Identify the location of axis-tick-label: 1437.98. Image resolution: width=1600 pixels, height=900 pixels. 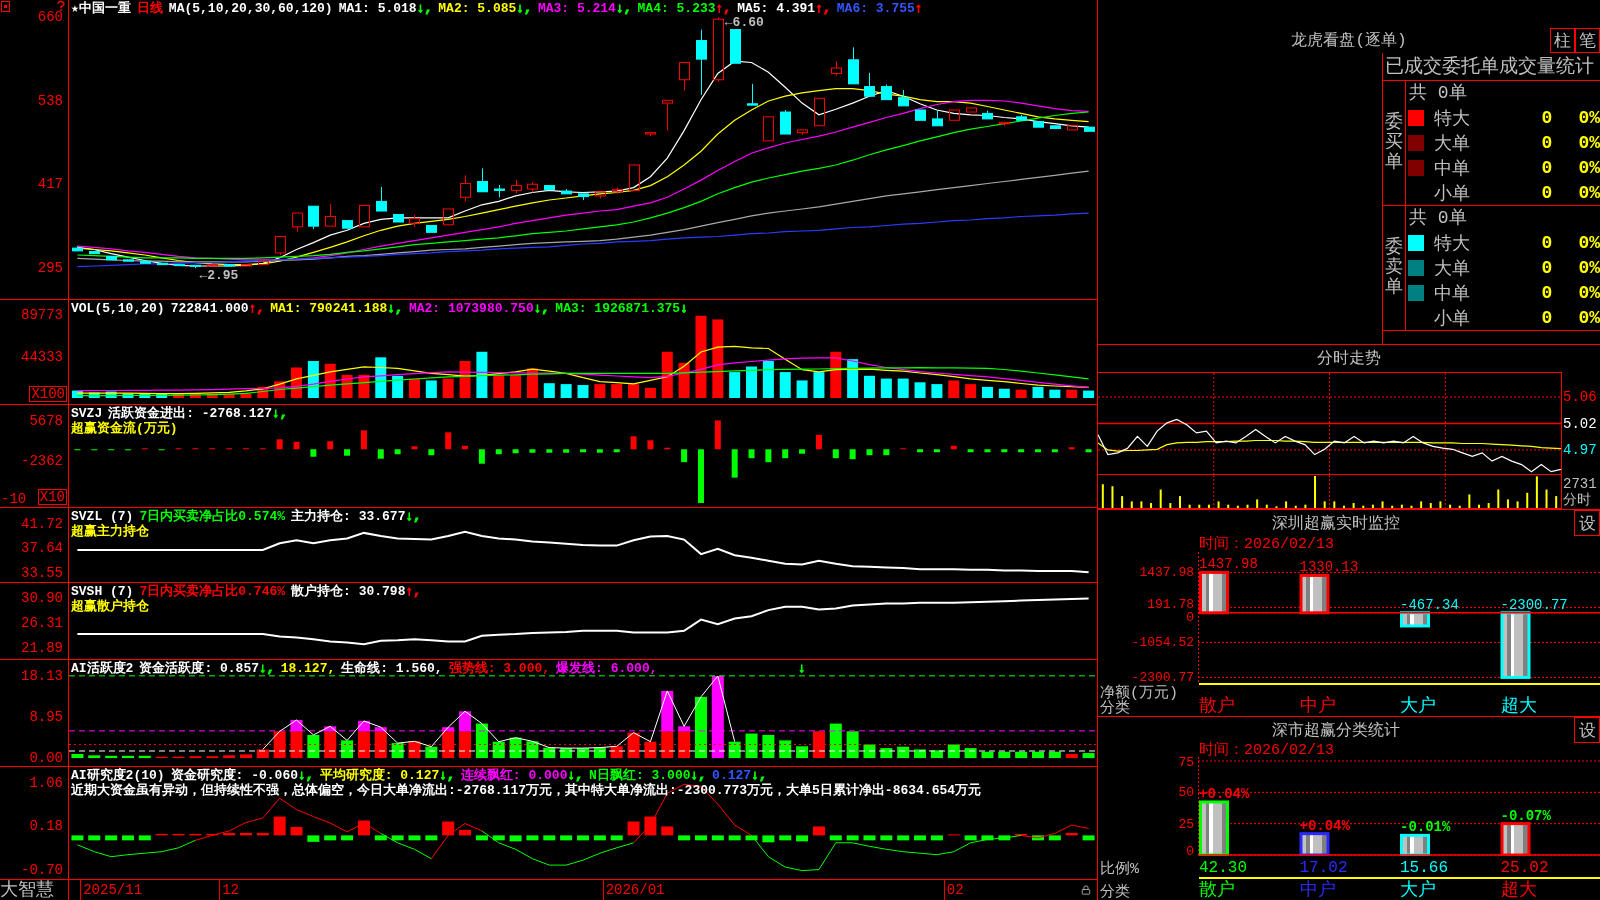
(1166, 572).